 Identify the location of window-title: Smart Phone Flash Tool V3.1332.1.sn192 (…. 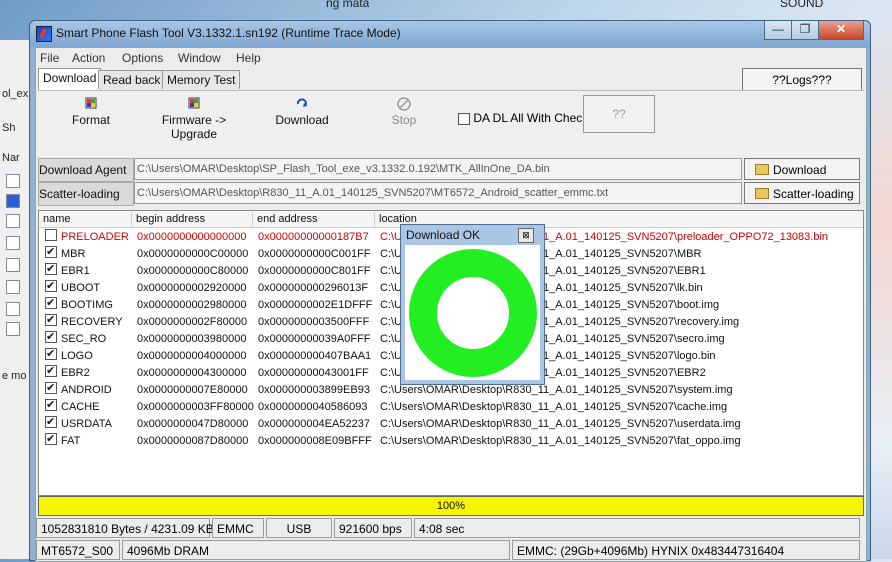
(228, 33).